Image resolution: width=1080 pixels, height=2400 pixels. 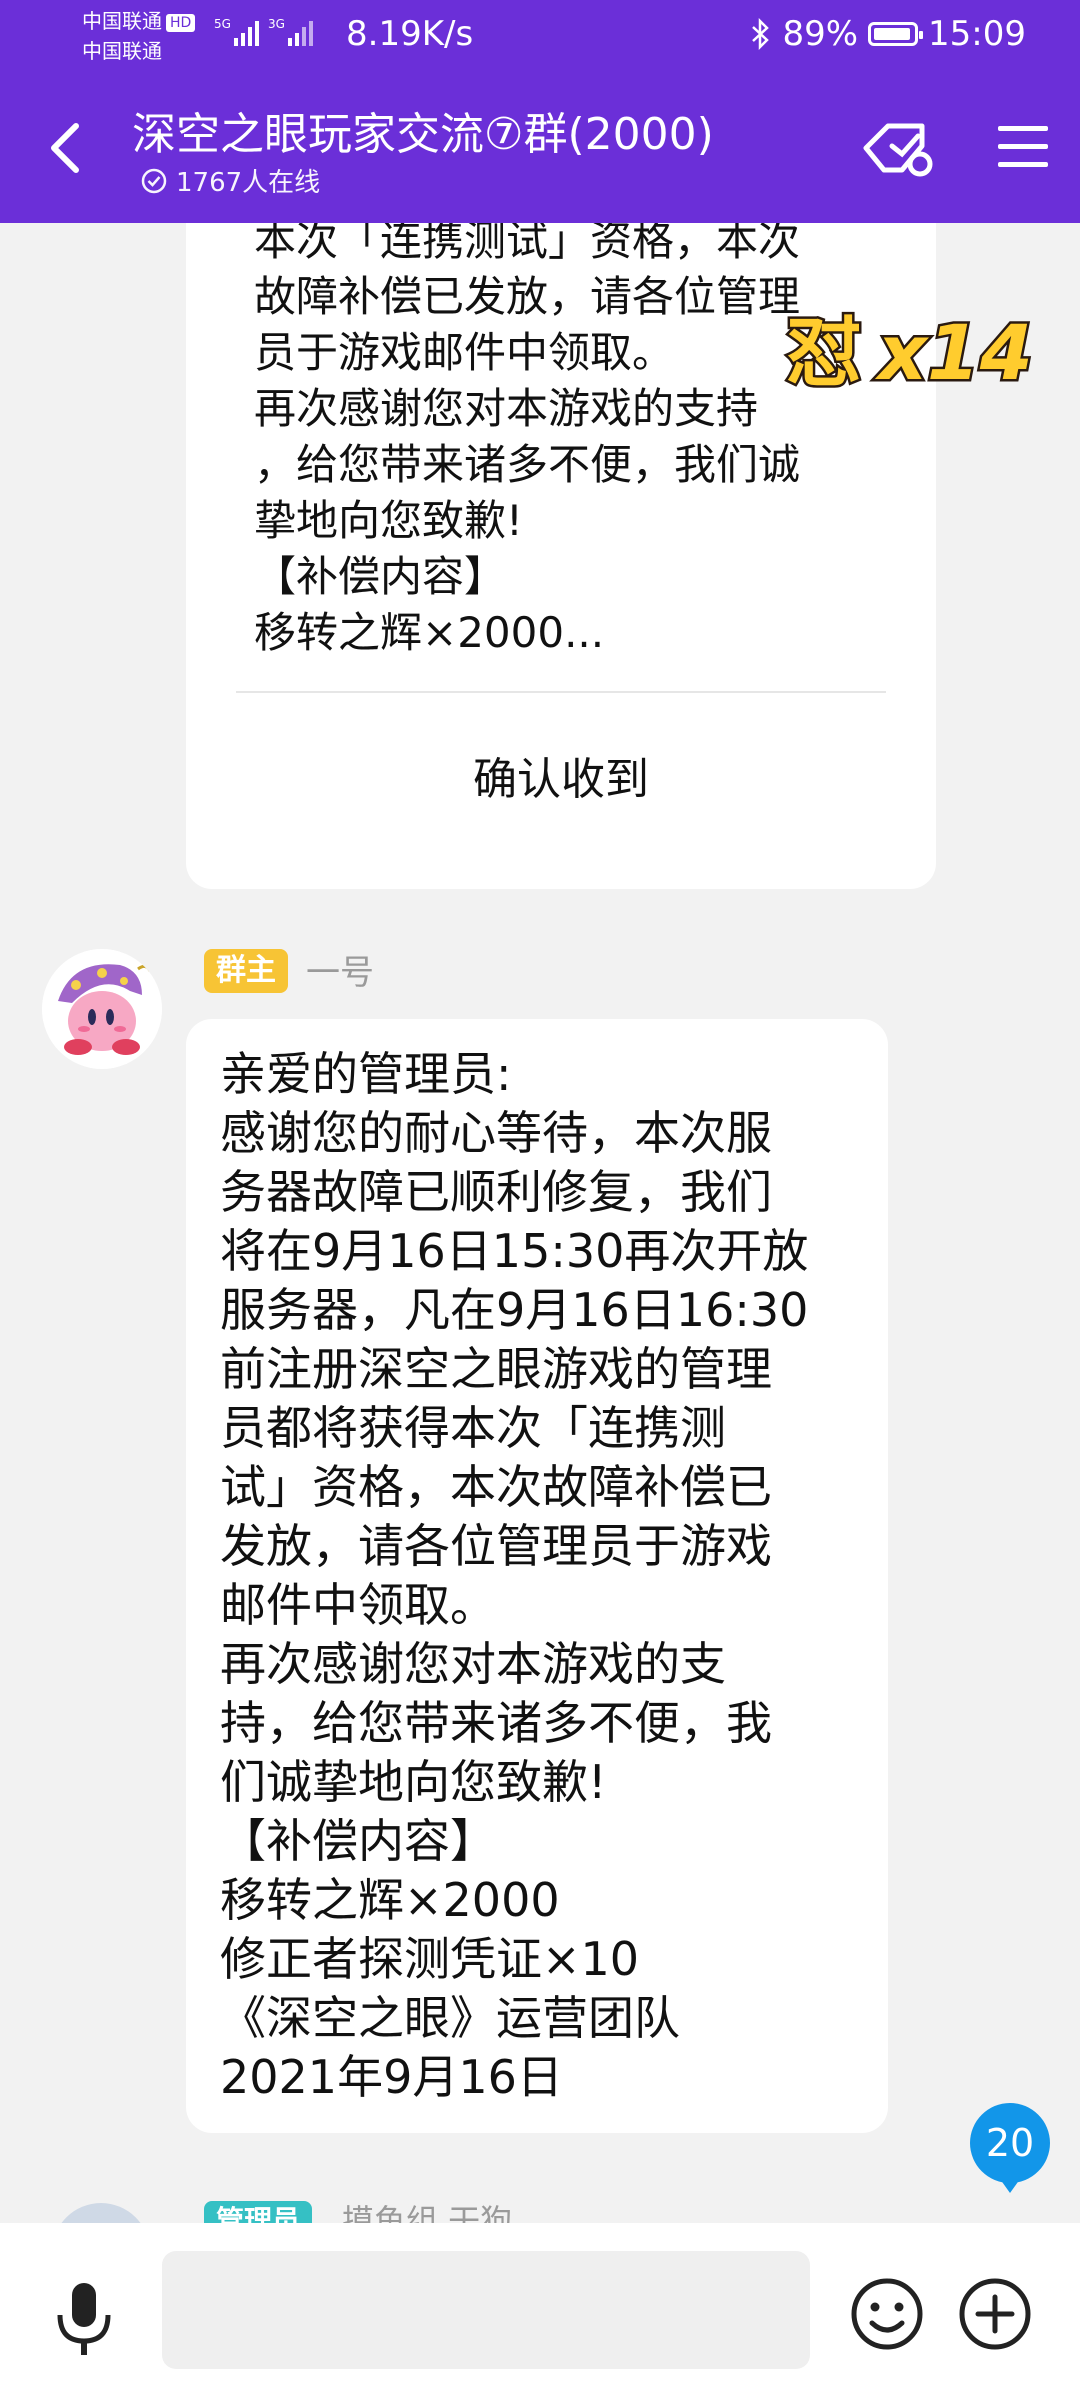 I want to click on sticker-char: 怼, so click(x=824, y=352).